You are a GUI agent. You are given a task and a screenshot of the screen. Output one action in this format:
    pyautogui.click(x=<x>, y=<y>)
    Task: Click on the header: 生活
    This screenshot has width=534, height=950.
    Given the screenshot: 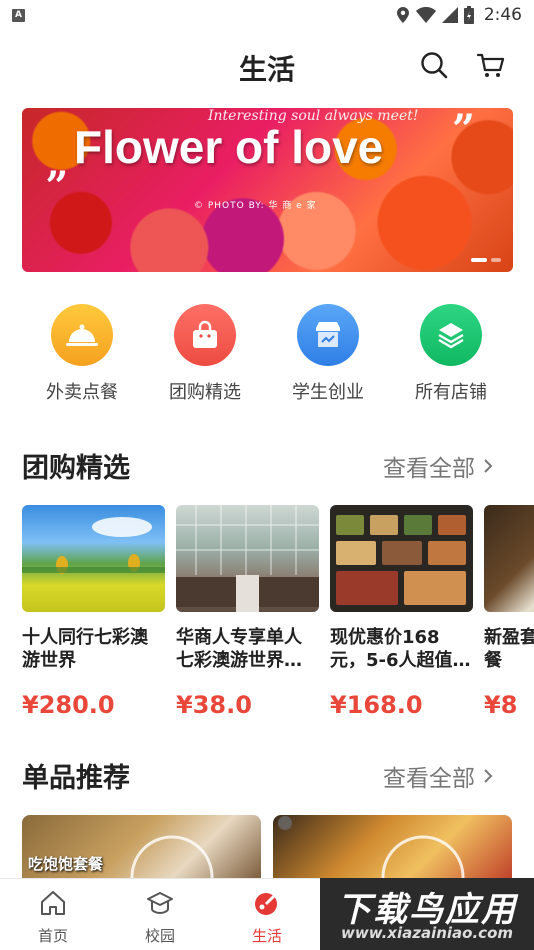 What is the action you would take?
    pyautogui.click(x=267, y=66)
    